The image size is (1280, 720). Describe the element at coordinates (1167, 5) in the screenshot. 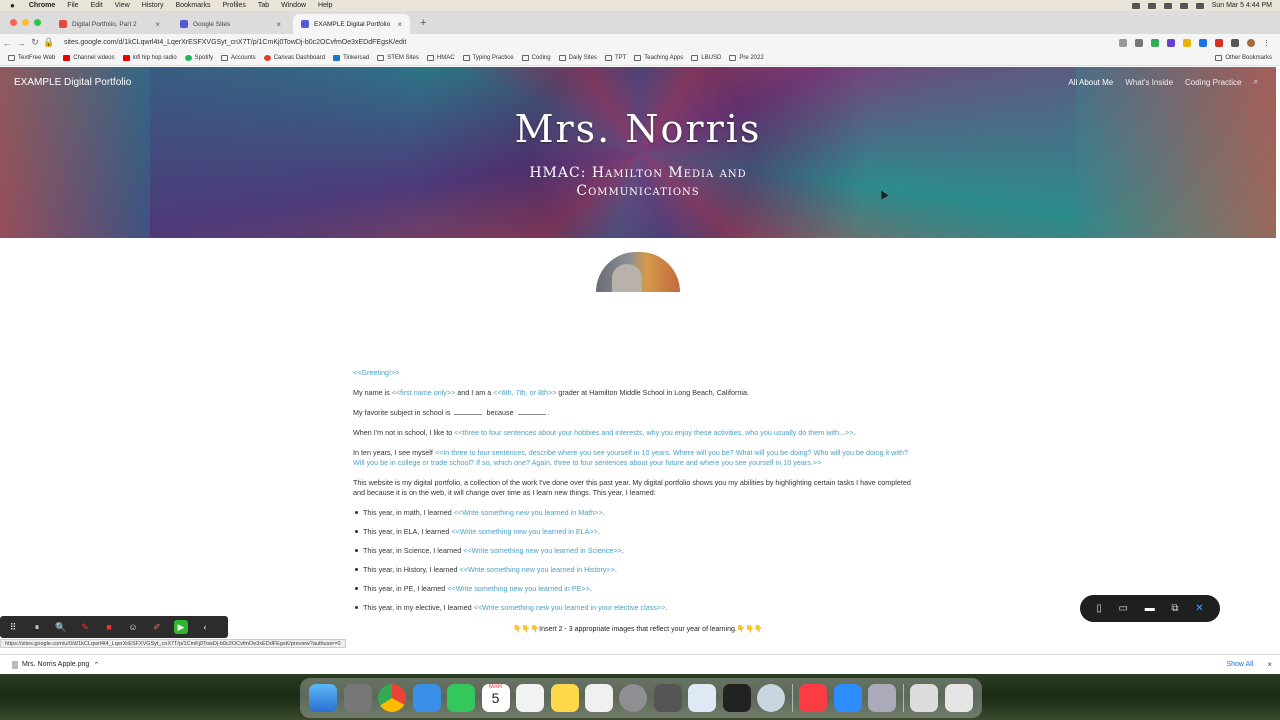

I see `bluetooth-icon` at that location.